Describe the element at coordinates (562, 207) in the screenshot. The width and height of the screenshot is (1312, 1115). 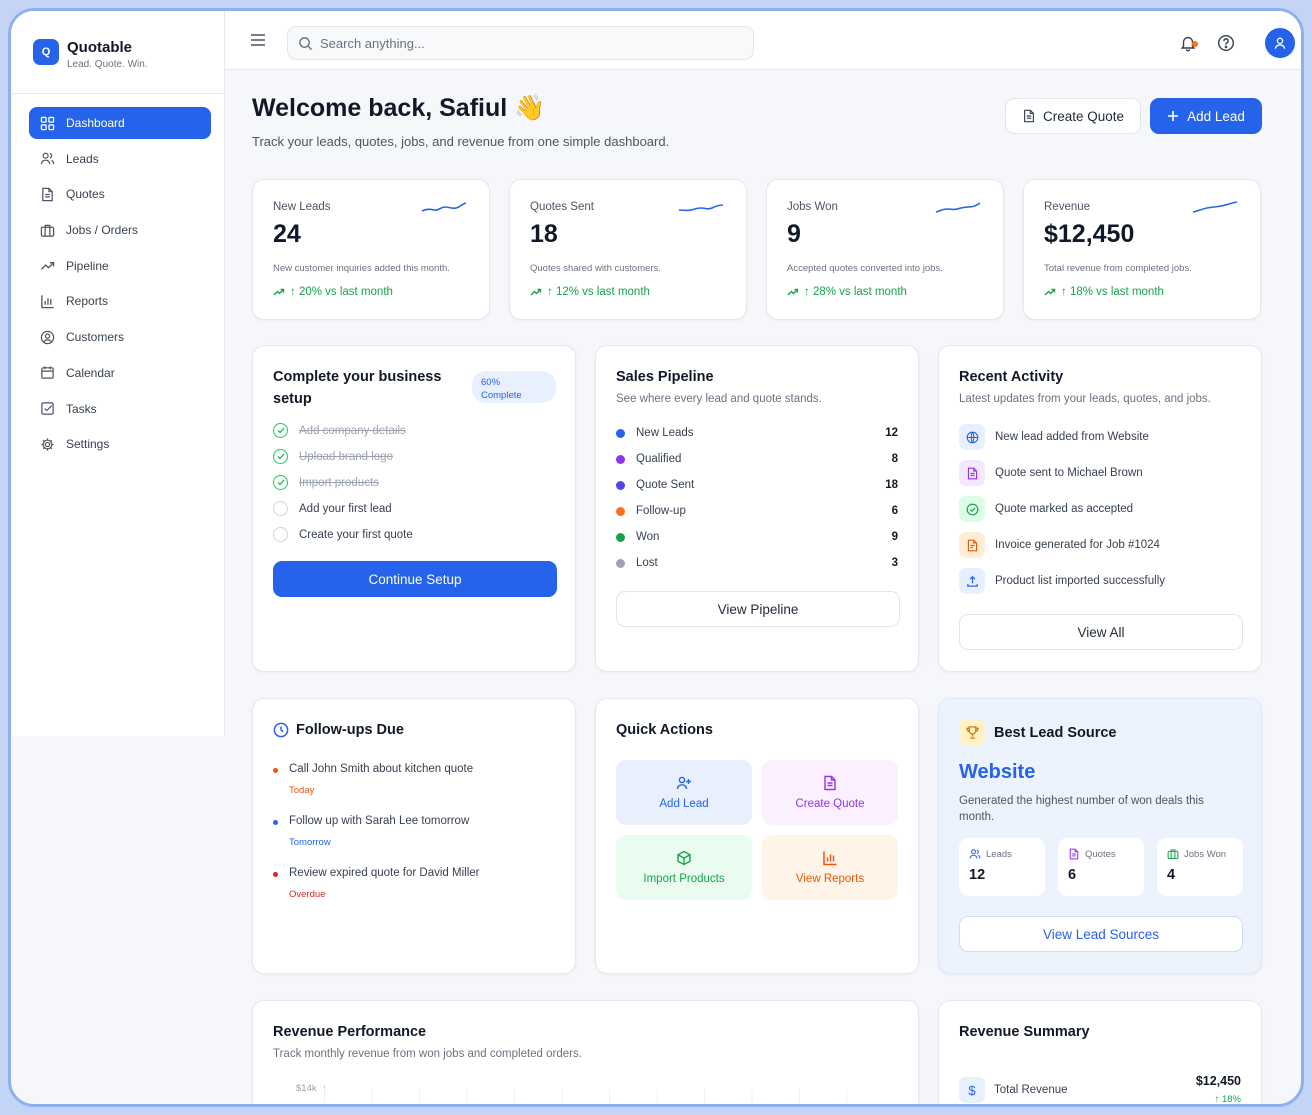
I see `stat-label: Quotes Sent` at that location.